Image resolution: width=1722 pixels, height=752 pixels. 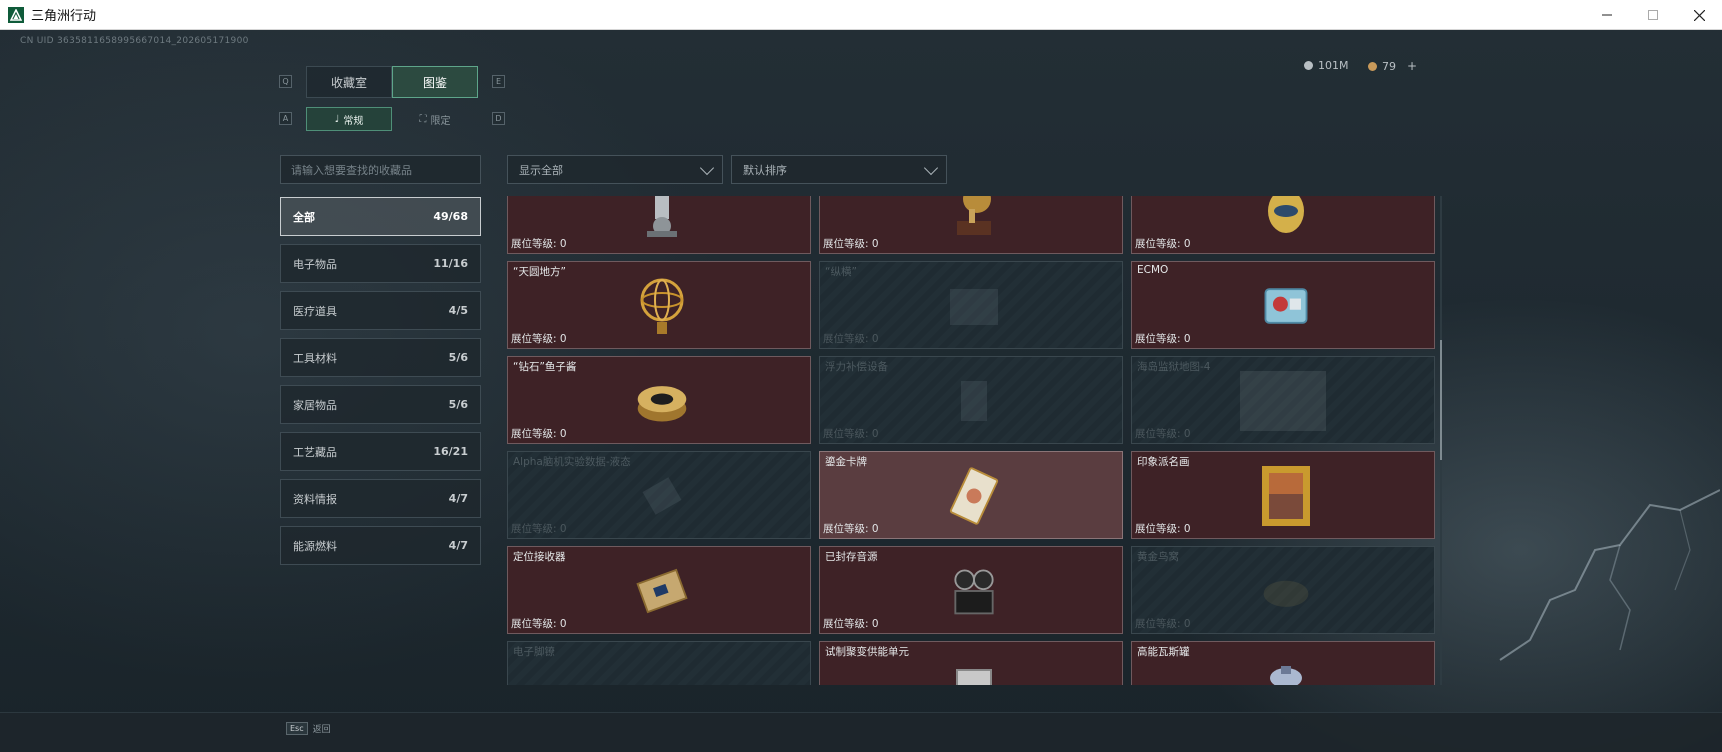 What do you see at coordinates (1174, 367) in the screenshot?
I see `card-name: 海岛监狱地图-4` at bounding box center [1174, 367].